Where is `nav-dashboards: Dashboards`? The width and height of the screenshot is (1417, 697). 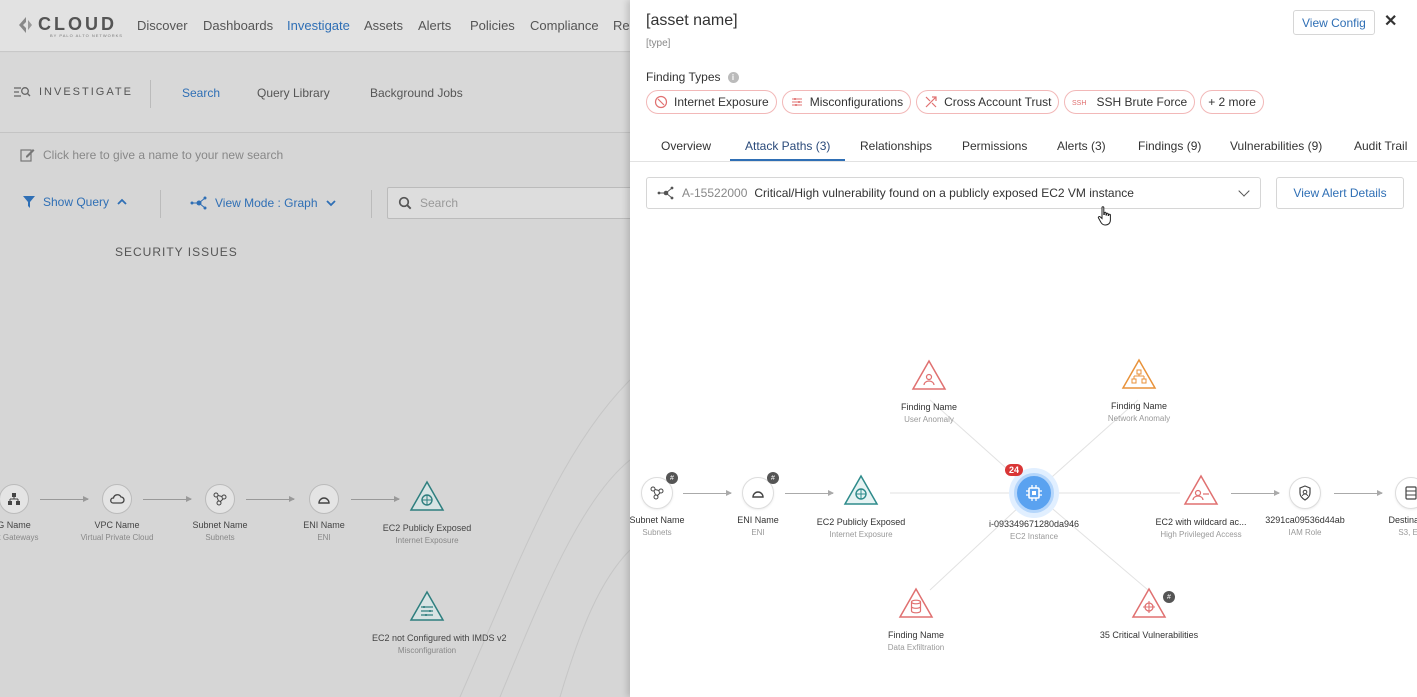
nav-dashboards: Dashboards is located at coordinates (238, 25).